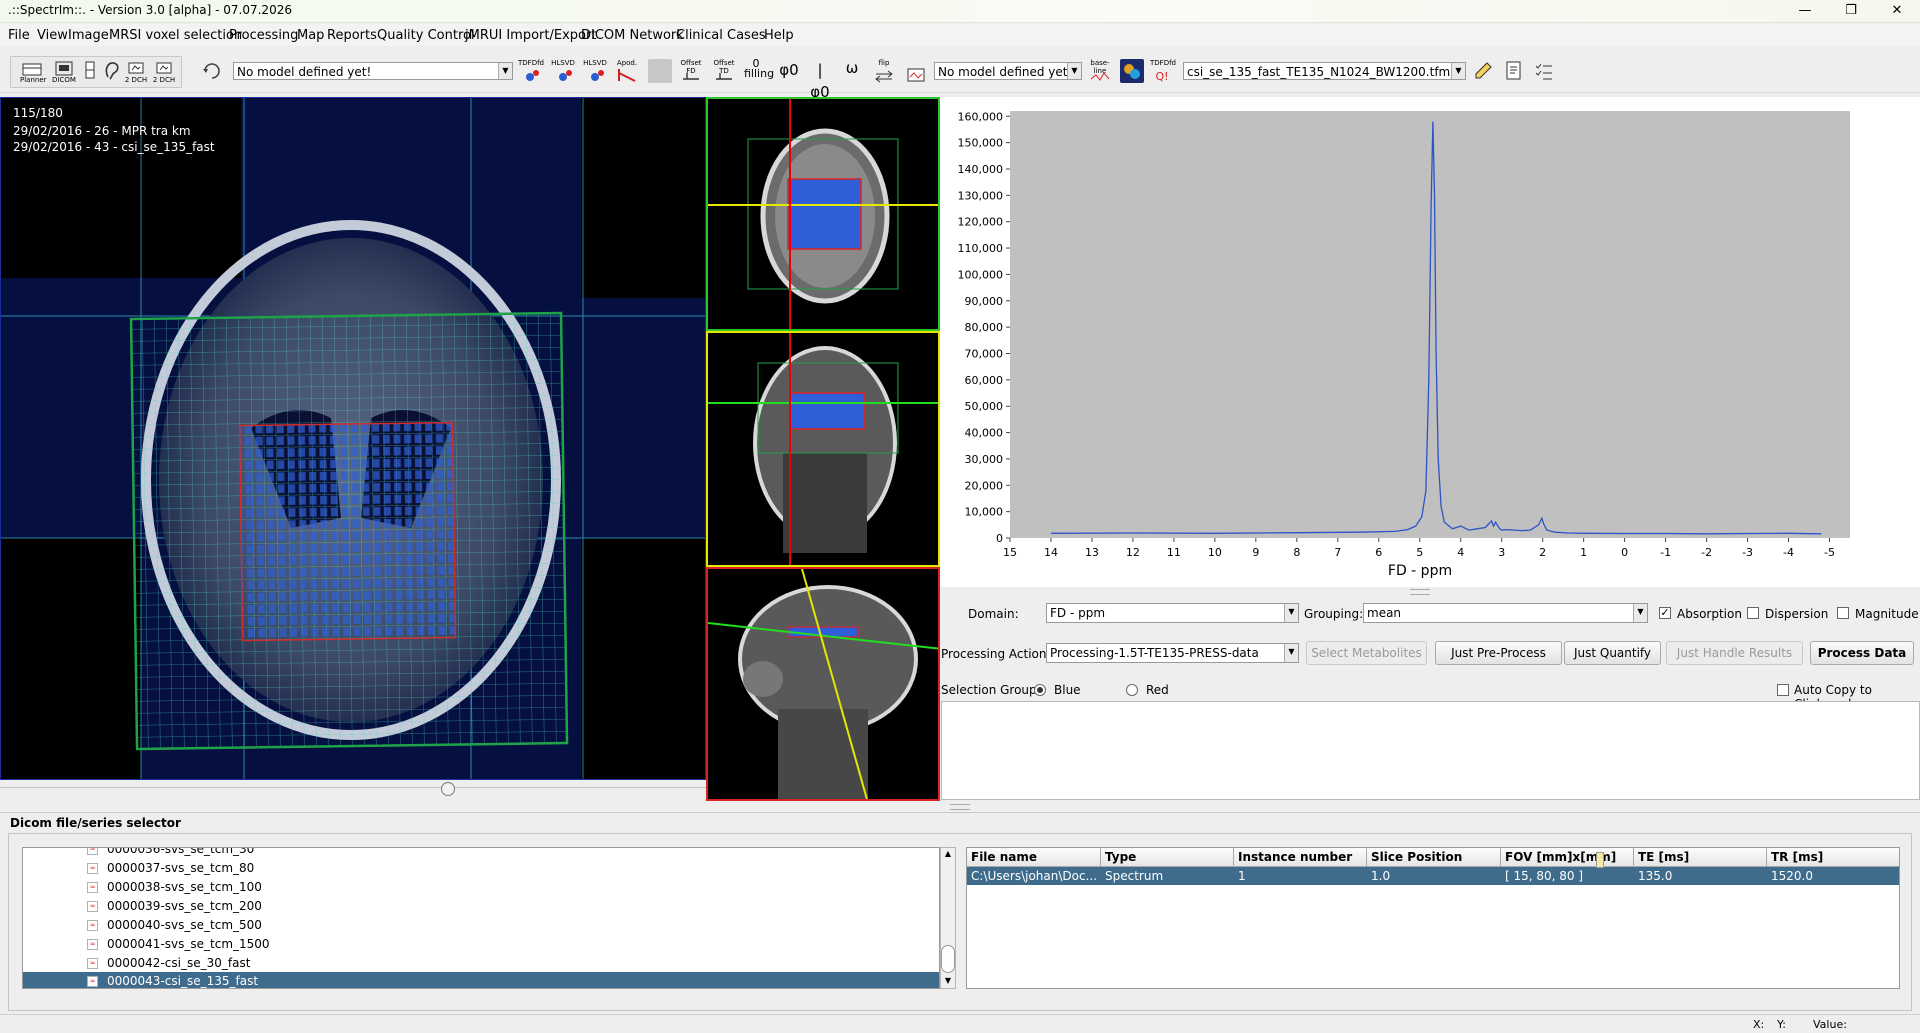 The width and height of the screenshot is (1920, 1033). Describe the element at coordinates (164, 71) in the screenshot. I see `2dch-alt-icon: 2 DCH` at that location.